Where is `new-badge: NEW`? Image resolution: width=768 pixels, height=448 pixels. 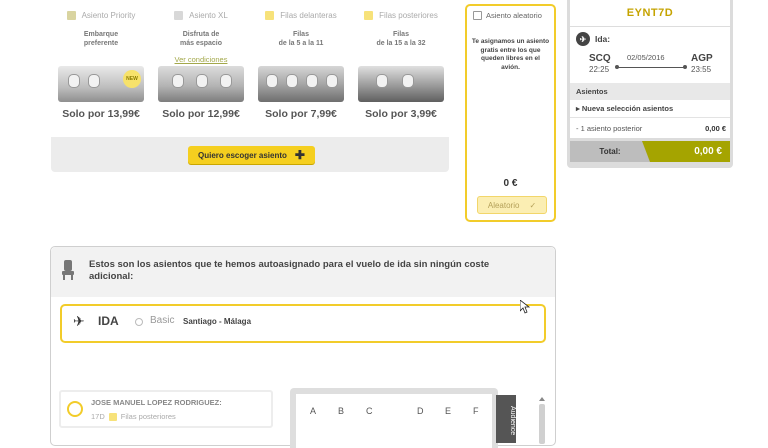 new-badge: NEW is located at coordinates (132, 79).